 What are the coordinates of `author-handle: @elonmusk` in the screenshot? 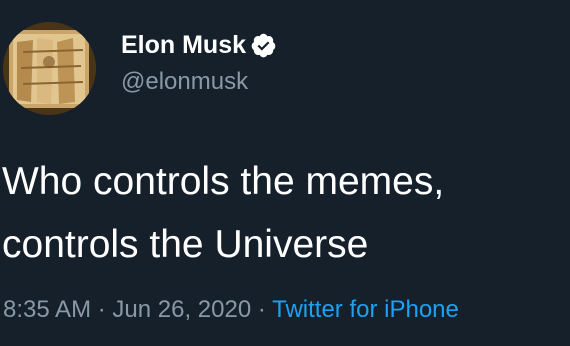 It's located at (184, 82).